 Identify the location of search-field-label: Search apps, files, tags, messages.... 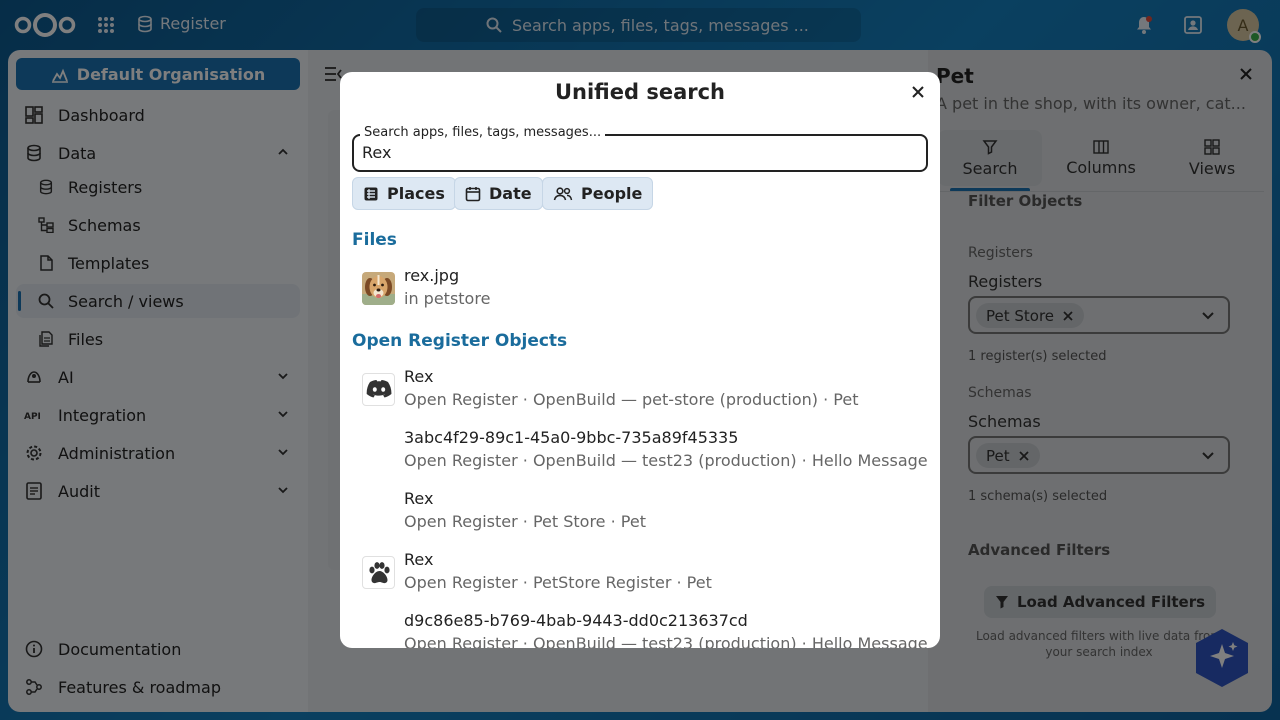
(483, 132).